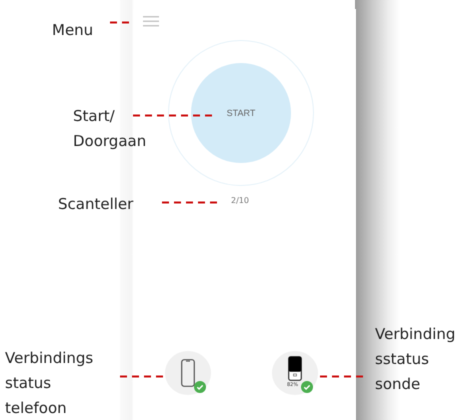 Image resolution: width=467 pixels, height=420 pixels. What do you see at coordinates (188, 373) in the screenshot?
I see `phone-icon` at bounding box center [188, 373].